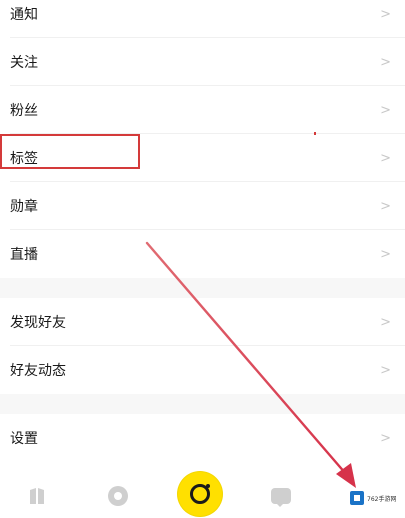 The height and width of the screenshot is (518, 405). Describe the element at coordinates (281, 497) in the screenshot. I see `message-icon` at that location.